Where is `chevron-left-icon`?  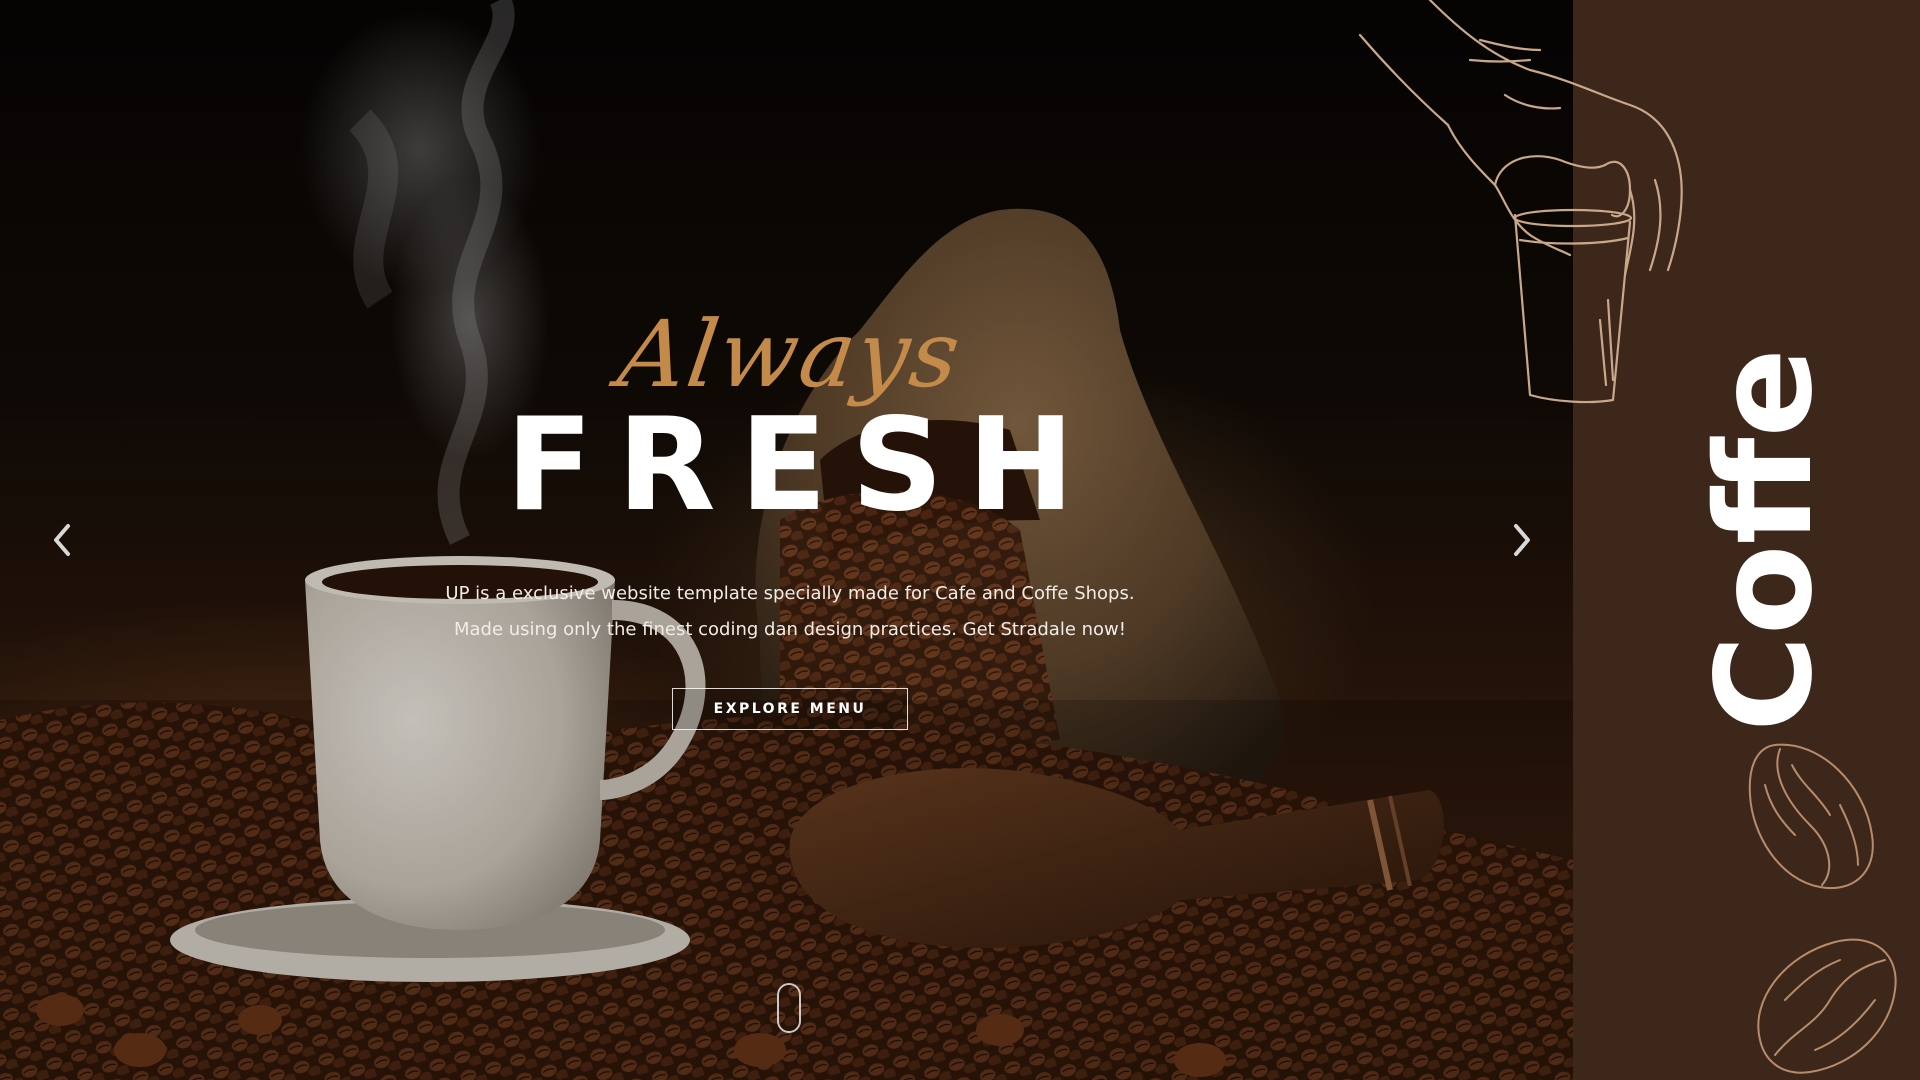
chevron-left-icon is located at coordinates (62, 540).